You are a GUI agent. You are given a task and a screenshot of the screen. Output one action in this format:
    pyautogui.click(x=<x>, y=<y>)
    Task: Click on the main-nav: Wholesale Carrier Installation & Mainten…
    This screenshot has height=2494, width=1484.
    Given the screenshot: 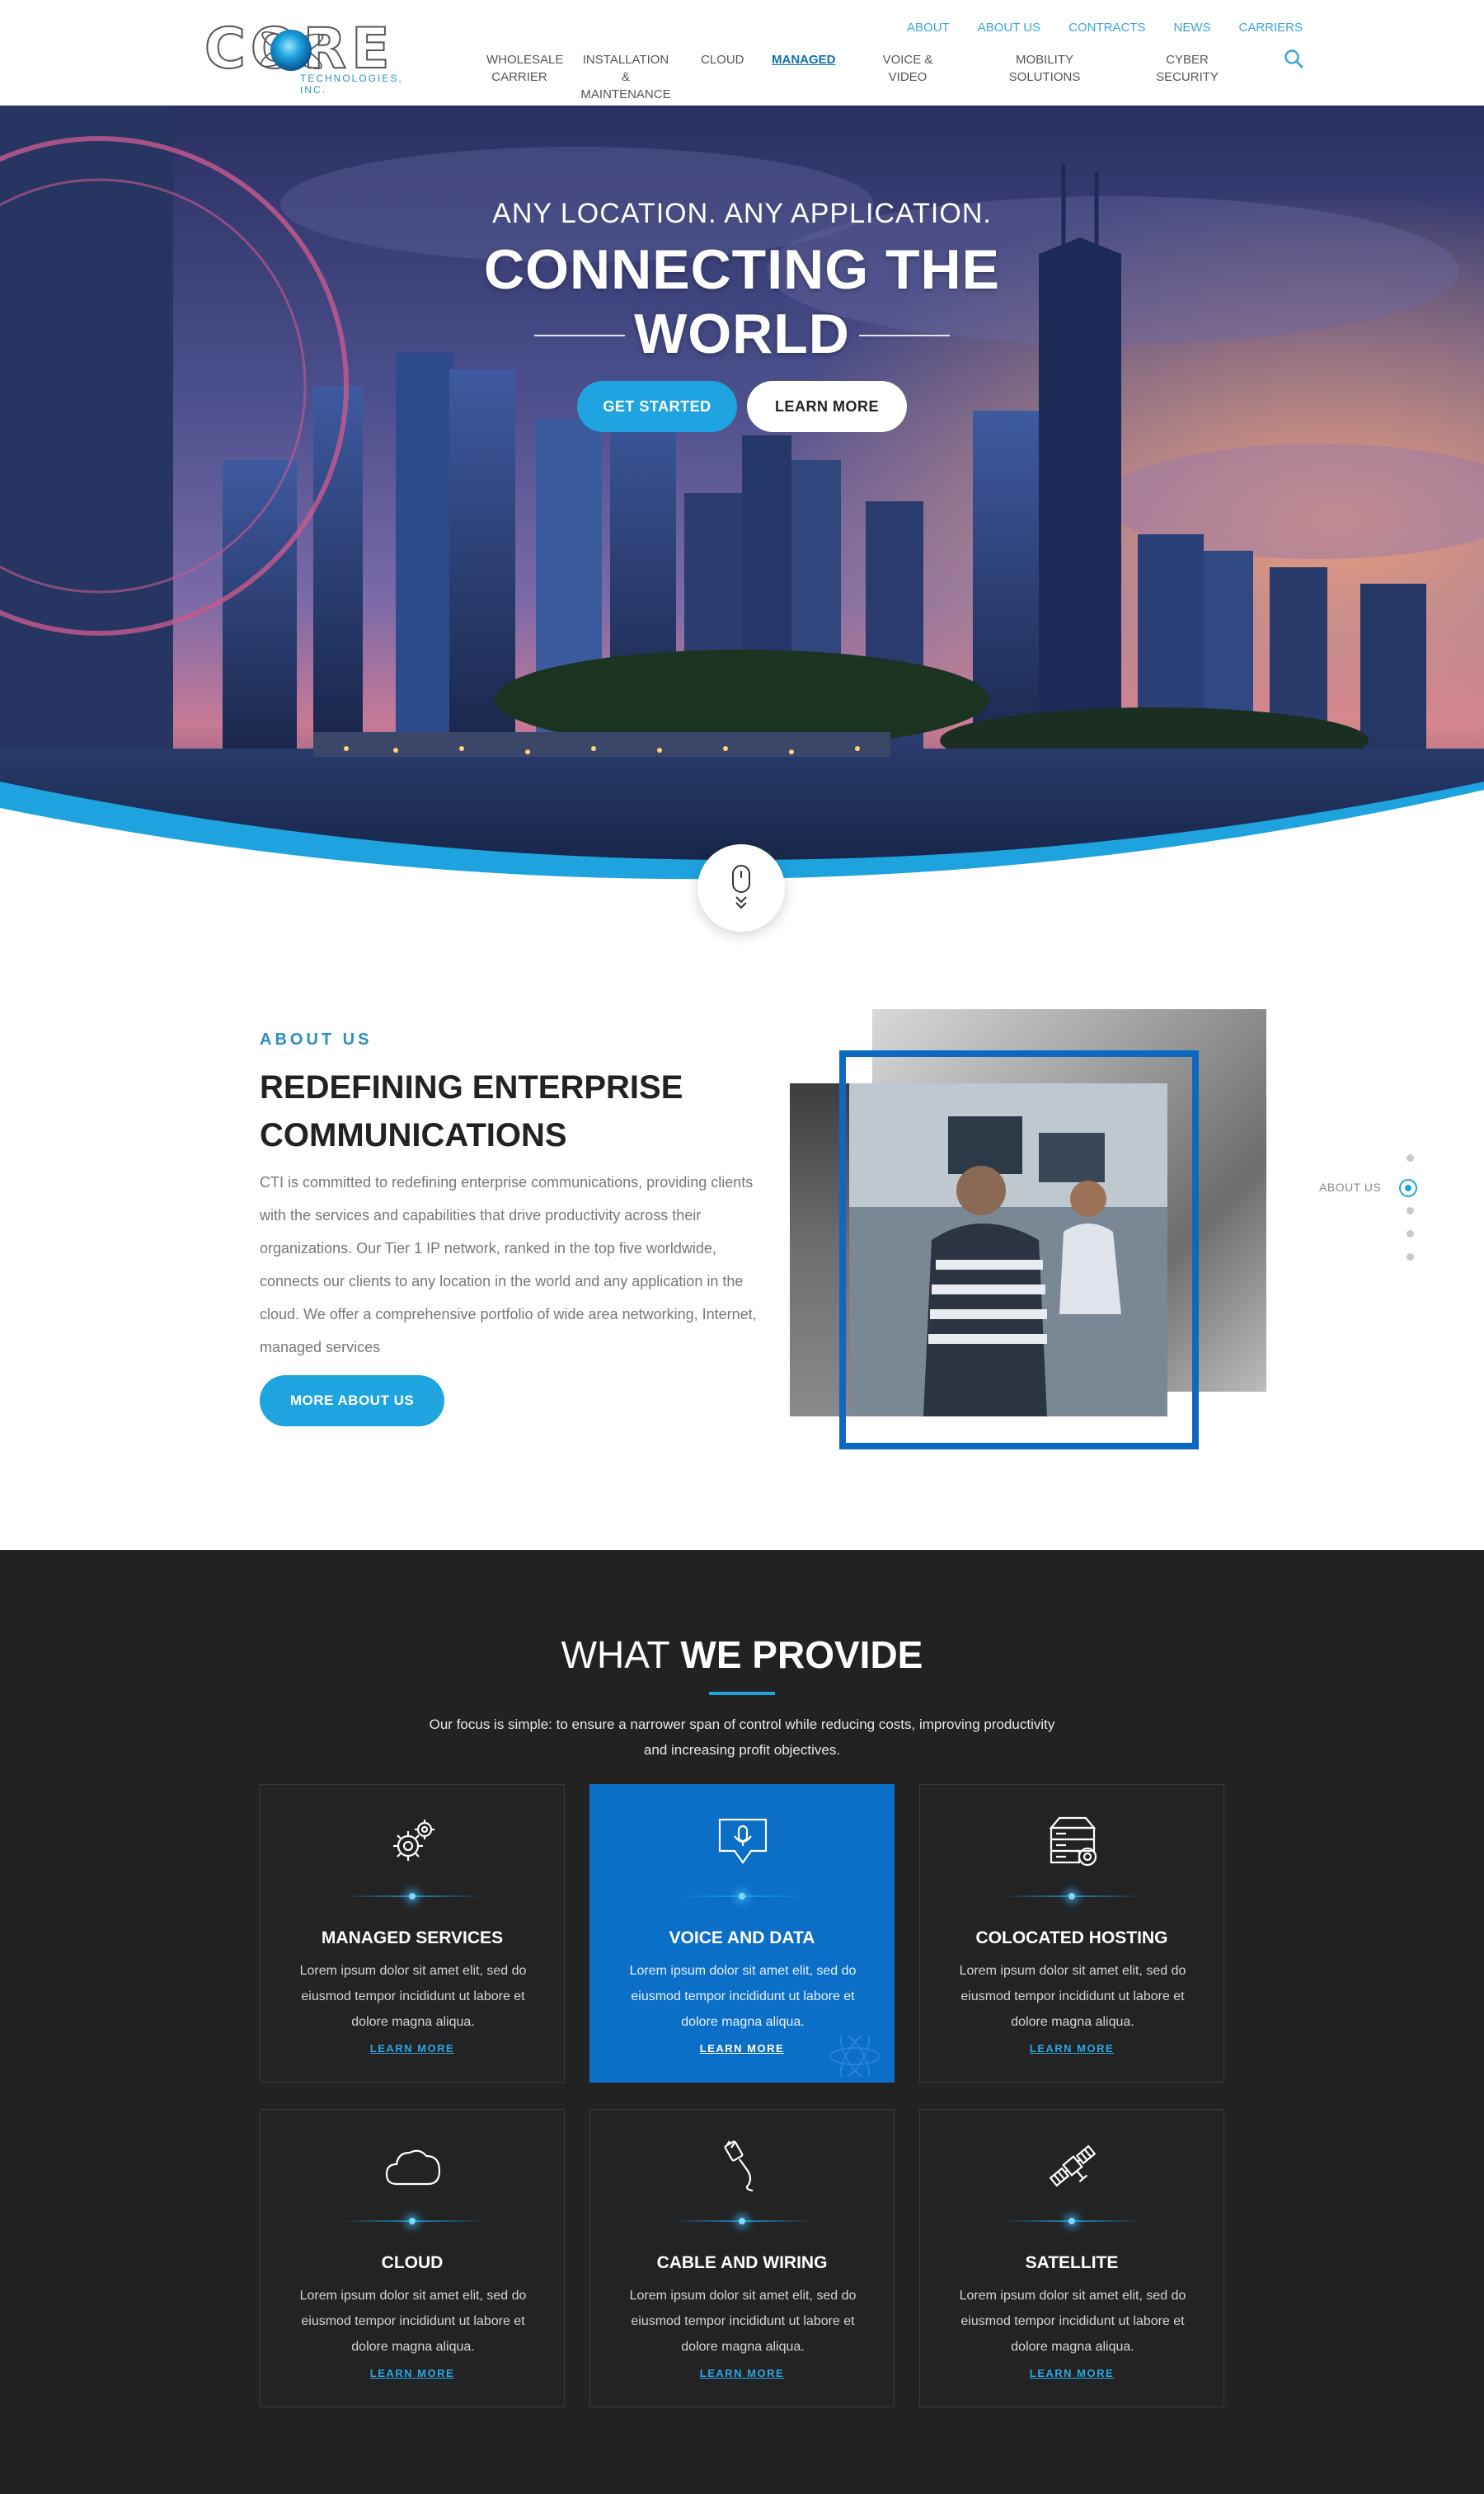 What is the action you would take?
    pyautogui.click(x=861, y=77)
    